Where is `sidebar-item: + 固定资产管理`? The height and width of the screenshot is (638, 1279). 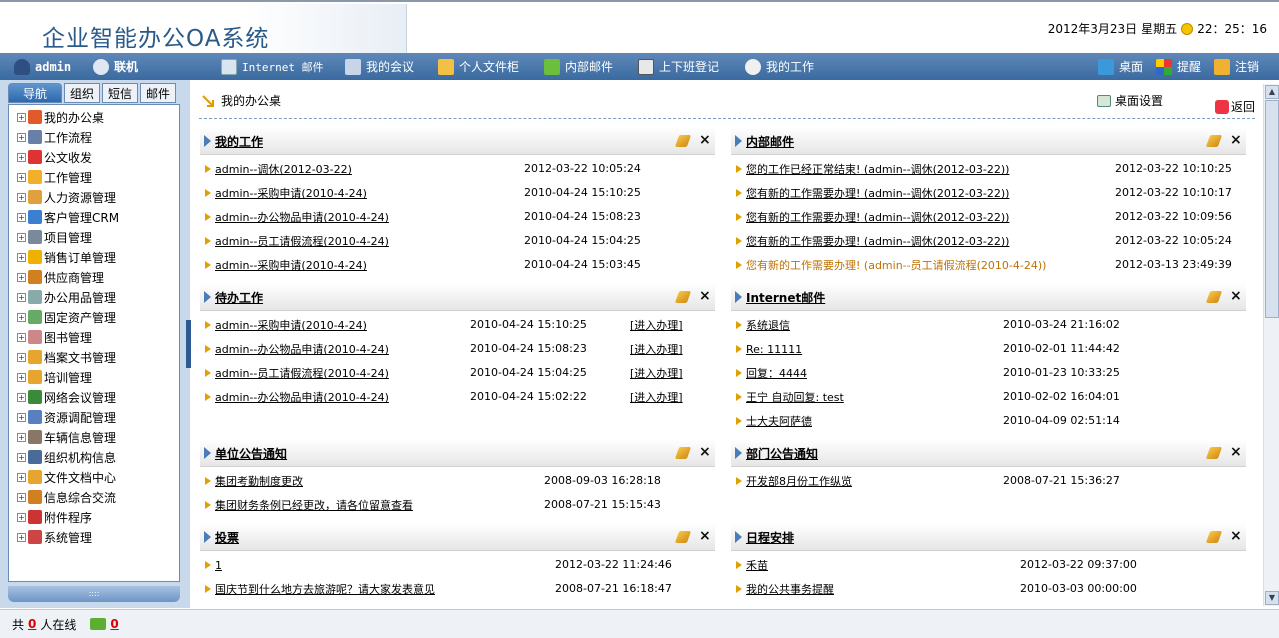 sidebar-item: + 固定资产管理 is located at coordinates (66, 317).